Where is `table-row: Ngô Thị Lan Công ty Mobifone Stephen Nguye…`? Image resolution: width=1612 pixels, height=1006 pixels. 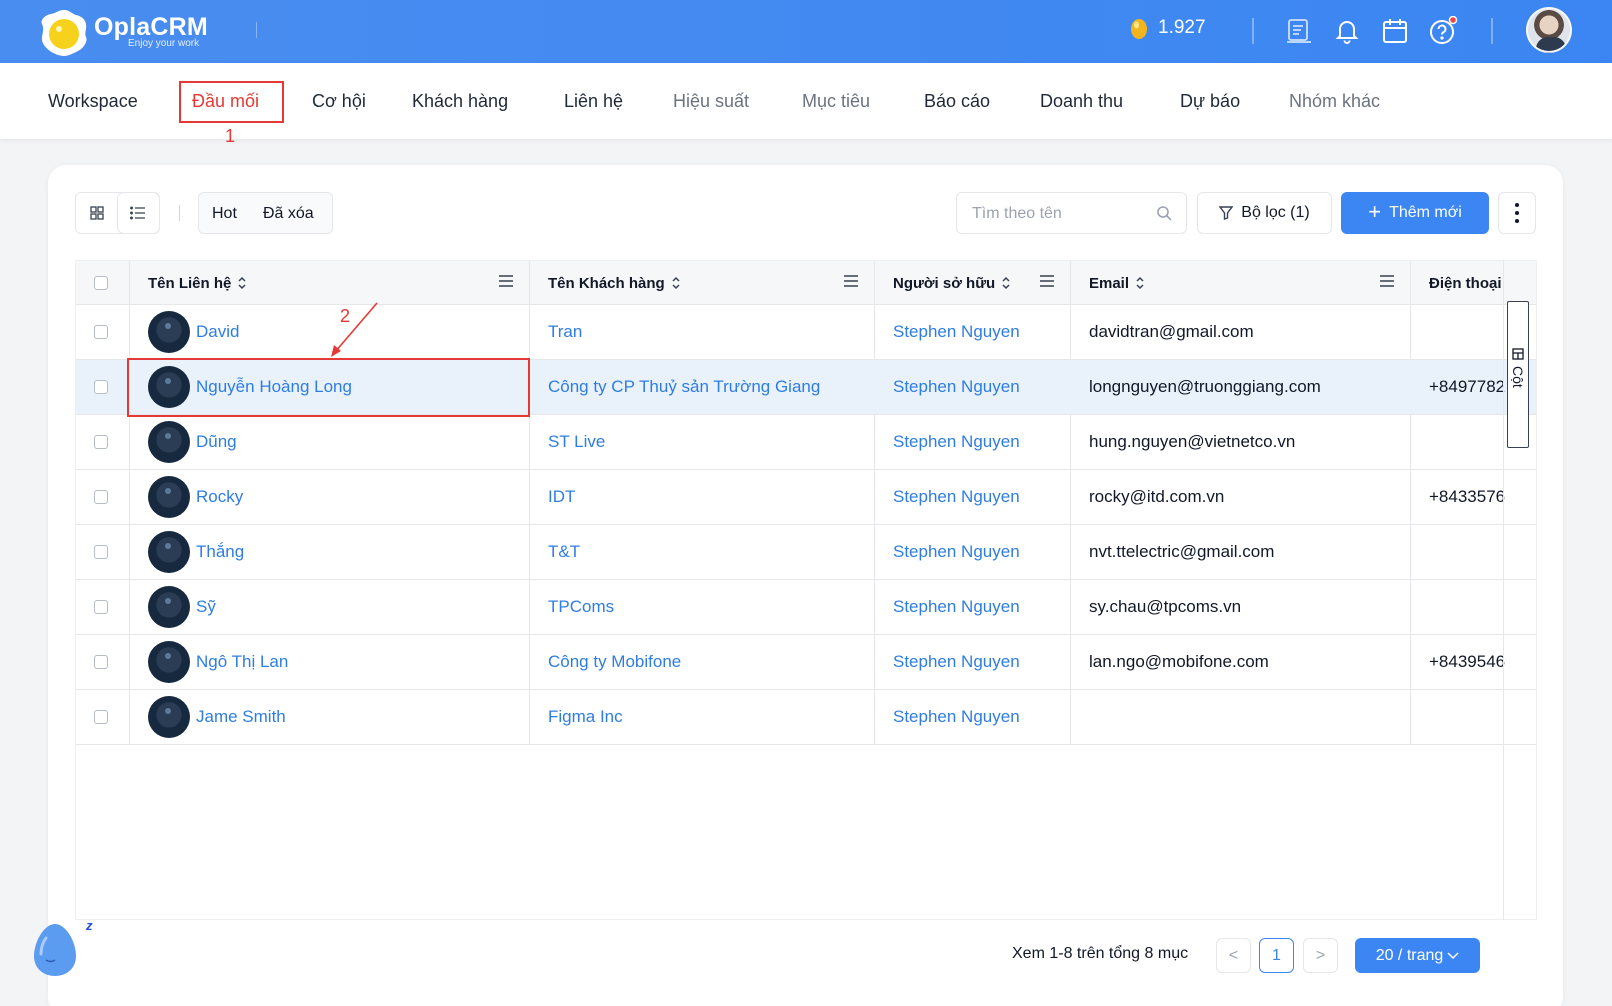
table-row: Ngô Thị Lan Công ty Mobifone Stephen Nguye… is located at coordinates (806, 662).